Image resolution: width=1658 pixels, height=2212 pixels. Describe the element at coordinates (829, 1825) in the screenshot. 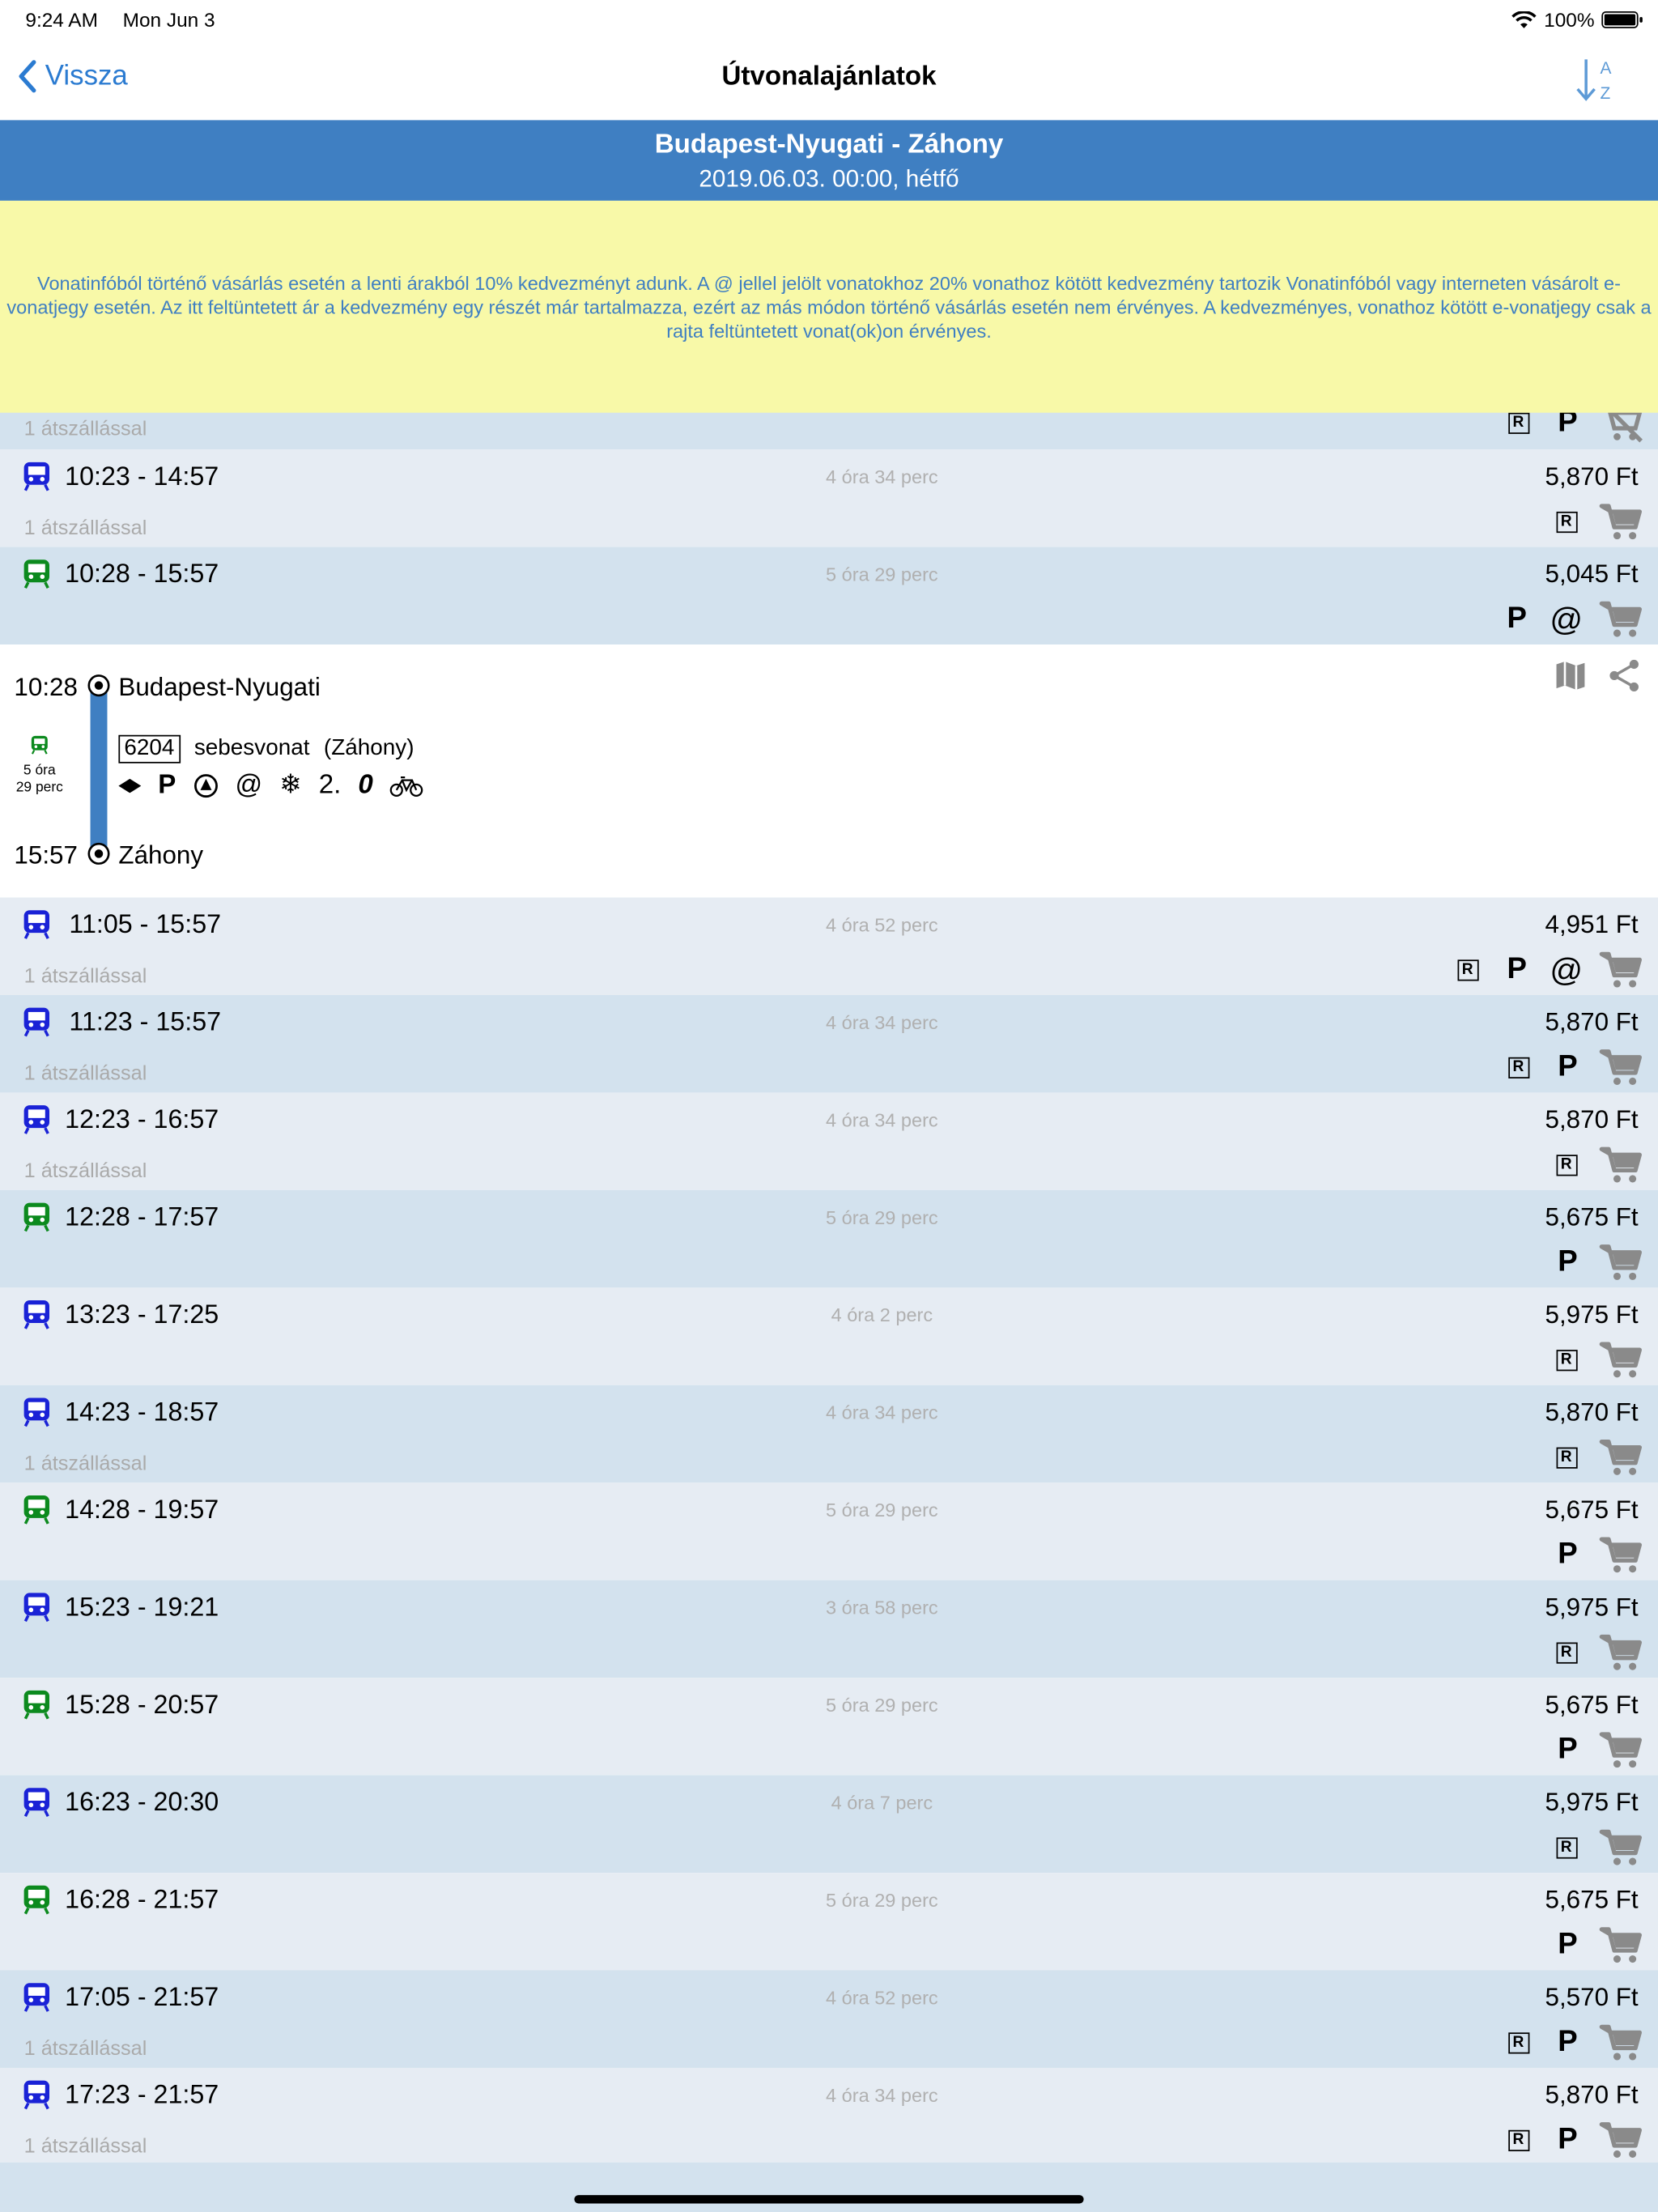

I see `table-row: 16:23 - 20:30 4 óra 7 perc 5,975 Ft R` at that location.